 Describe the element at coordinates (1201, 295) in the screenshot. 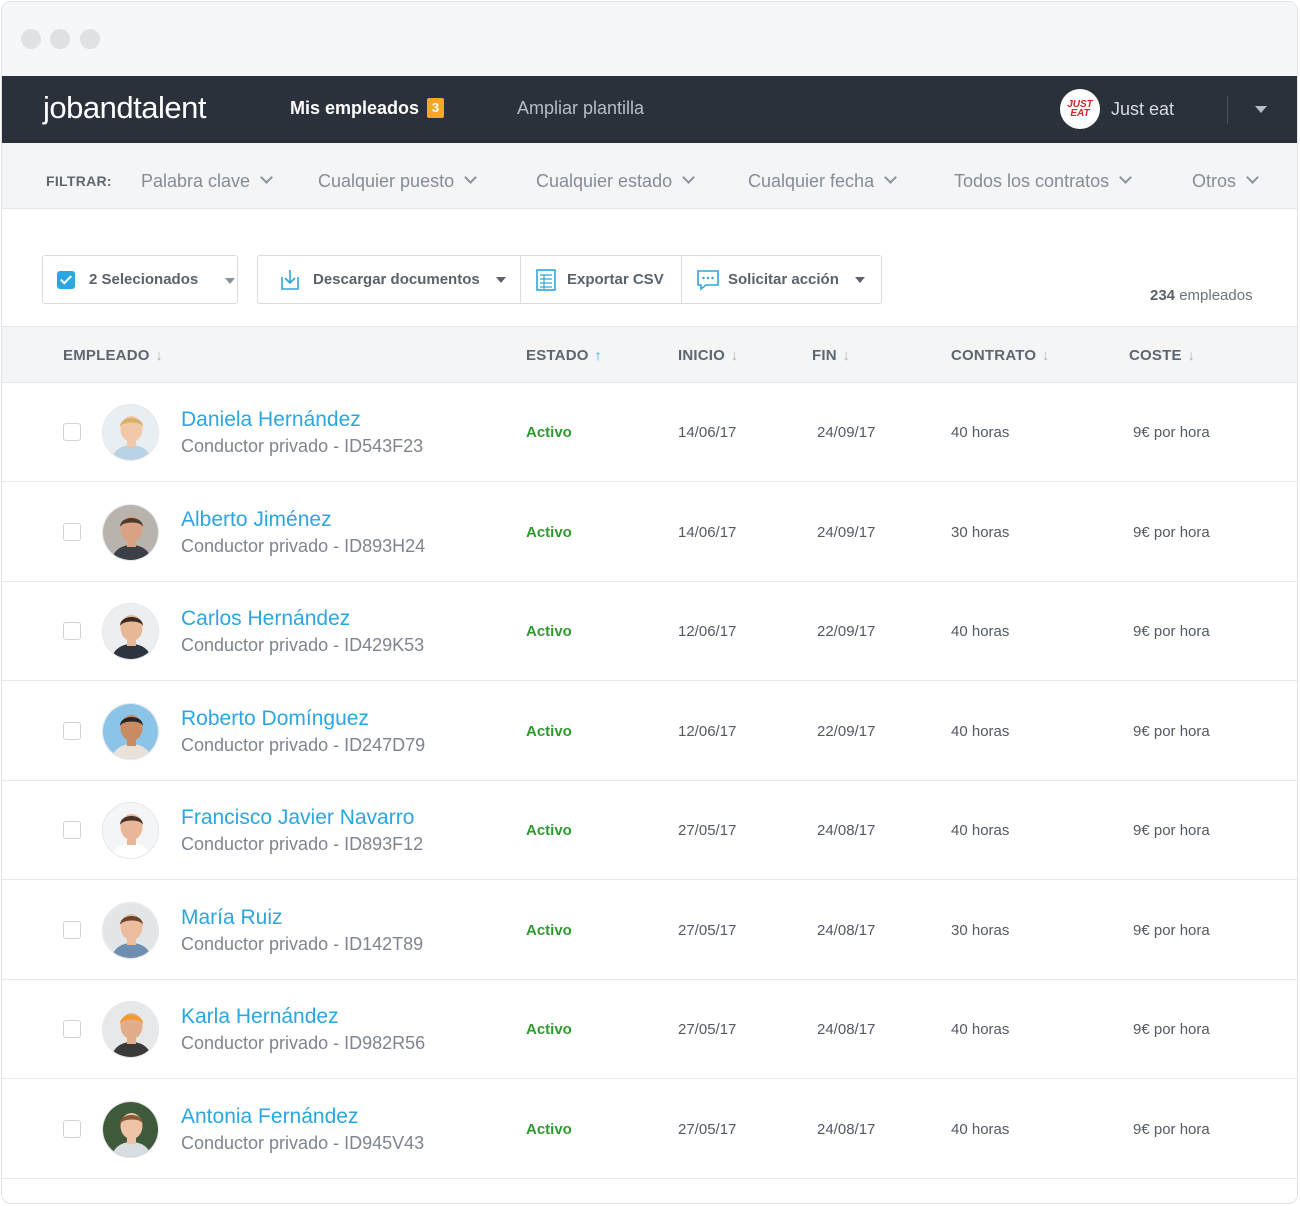

I see `employee-total: 234 empleados` at that location.